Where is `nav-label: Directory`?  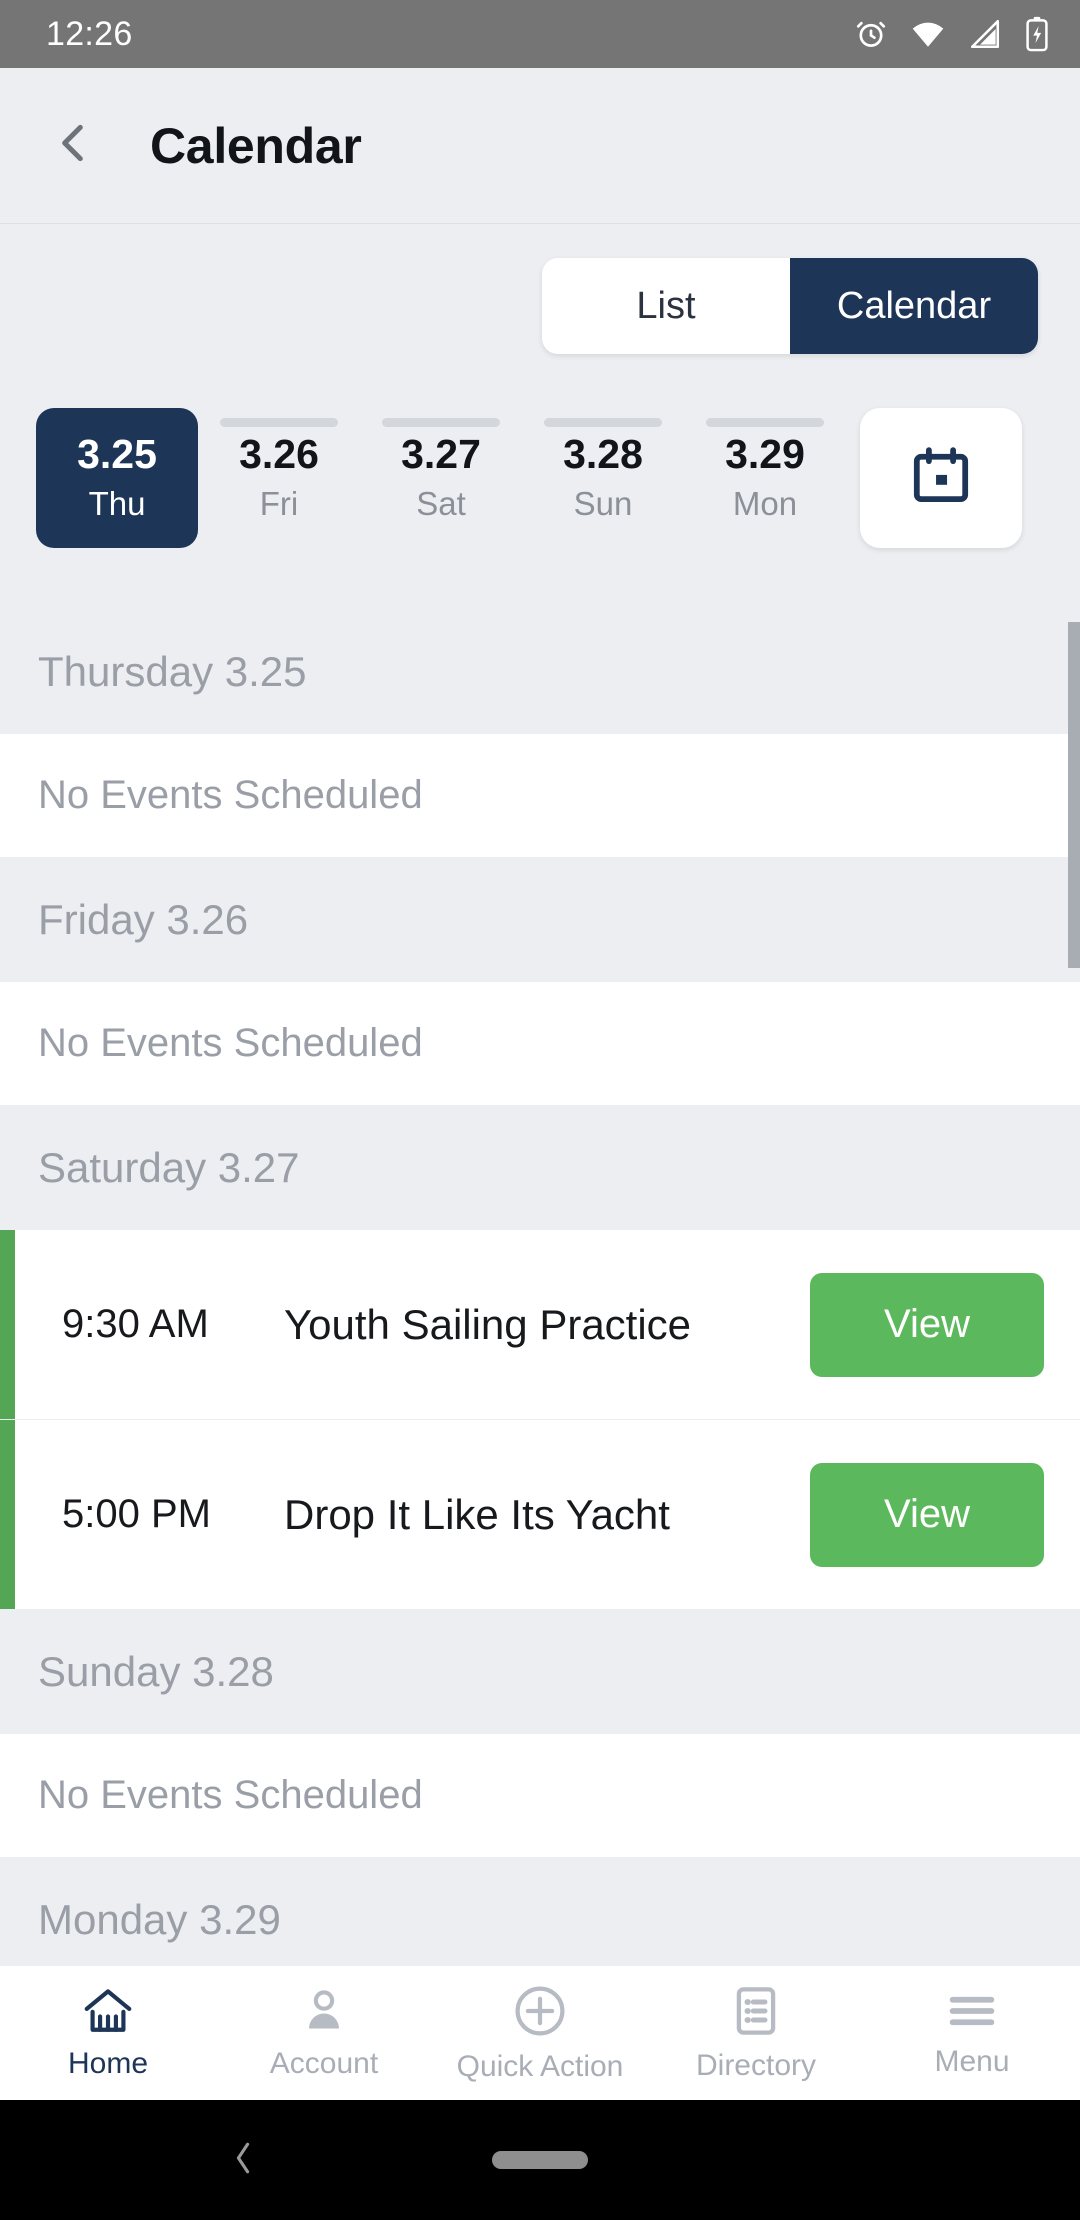
nav-label: Directory is located at coordinates (755, 2065).